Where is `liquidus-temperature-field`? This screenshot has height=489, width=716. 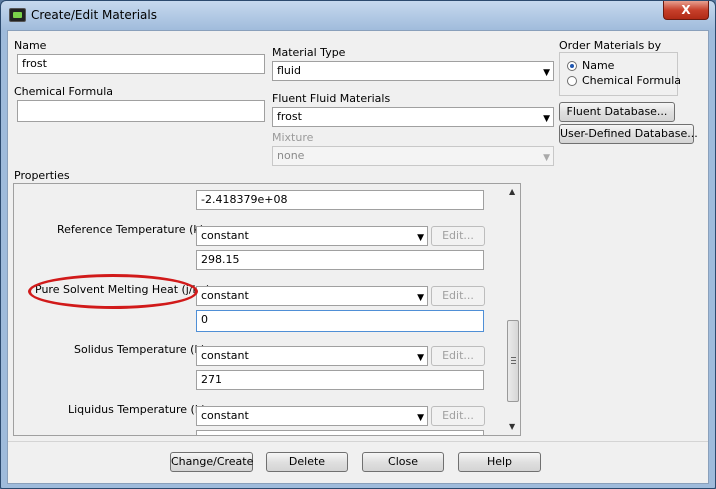
liquidus-temperature-field is located at coordinates (340, 432).